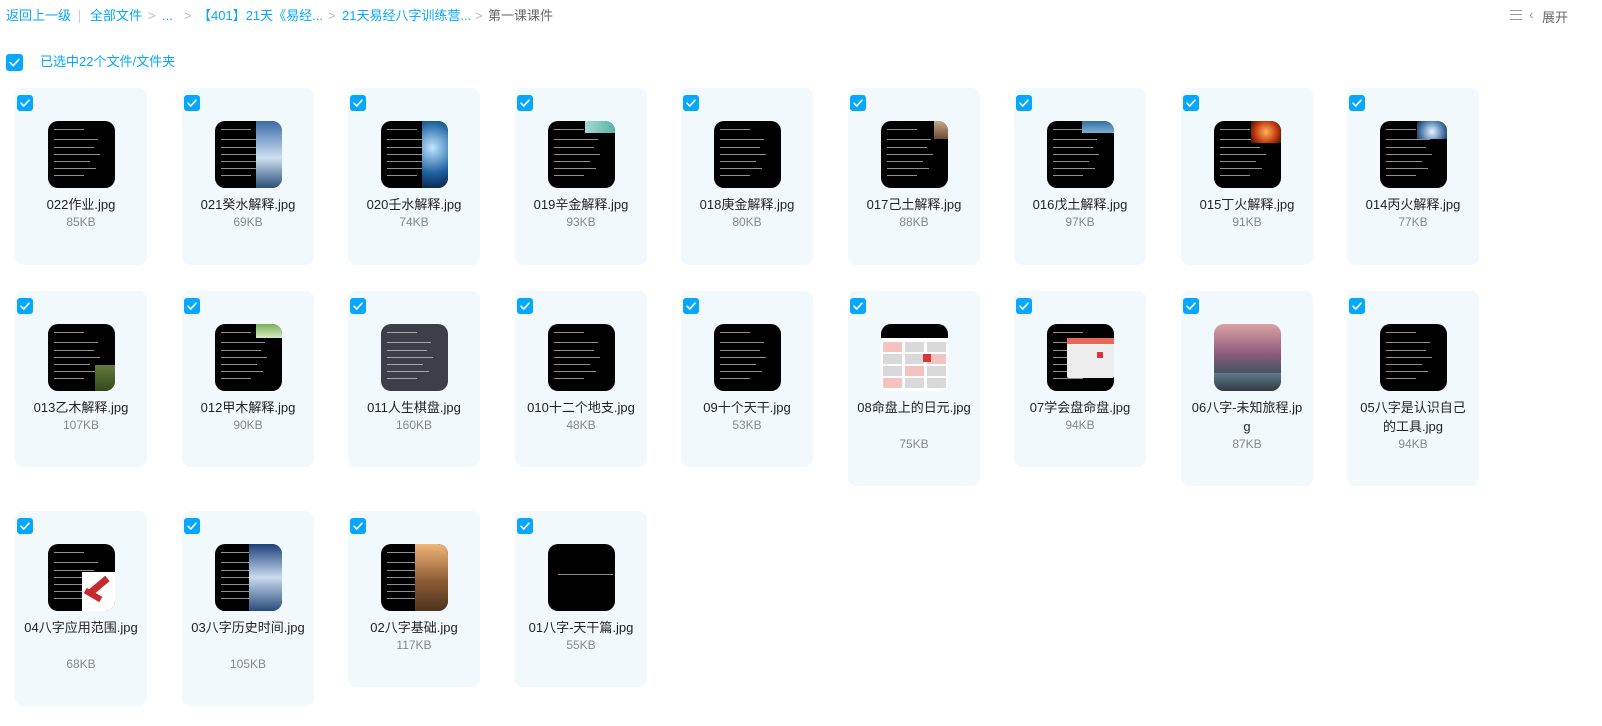 This screenshot has width=1602, height=726. I want to click on file-tile: 014丙火解释.jpg 77KB, so click(1413, 176).